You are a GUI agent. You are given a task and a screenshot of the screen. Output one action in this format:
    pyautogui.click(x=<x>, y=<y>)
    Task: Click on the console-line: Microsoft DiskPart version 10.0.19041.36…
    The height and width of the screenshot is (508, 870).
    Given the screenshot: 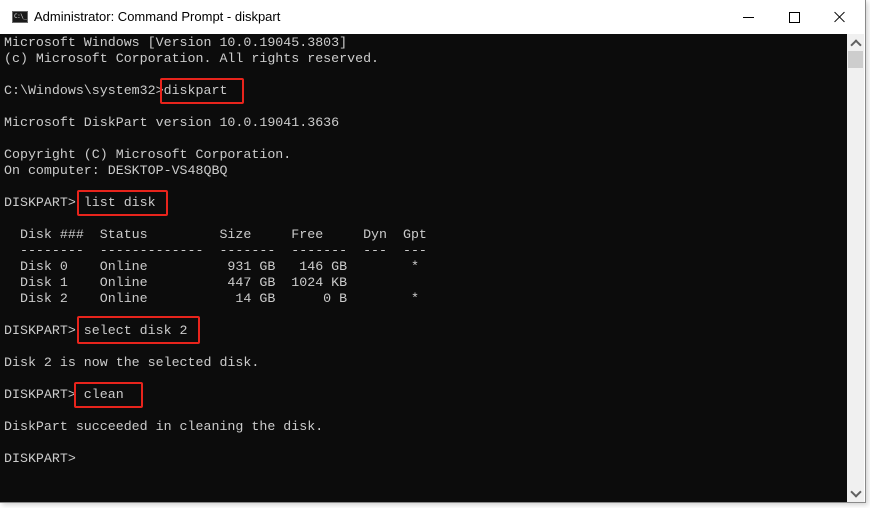 What is the action you would take?
    pyautogui.click(x=172, y=122)
    